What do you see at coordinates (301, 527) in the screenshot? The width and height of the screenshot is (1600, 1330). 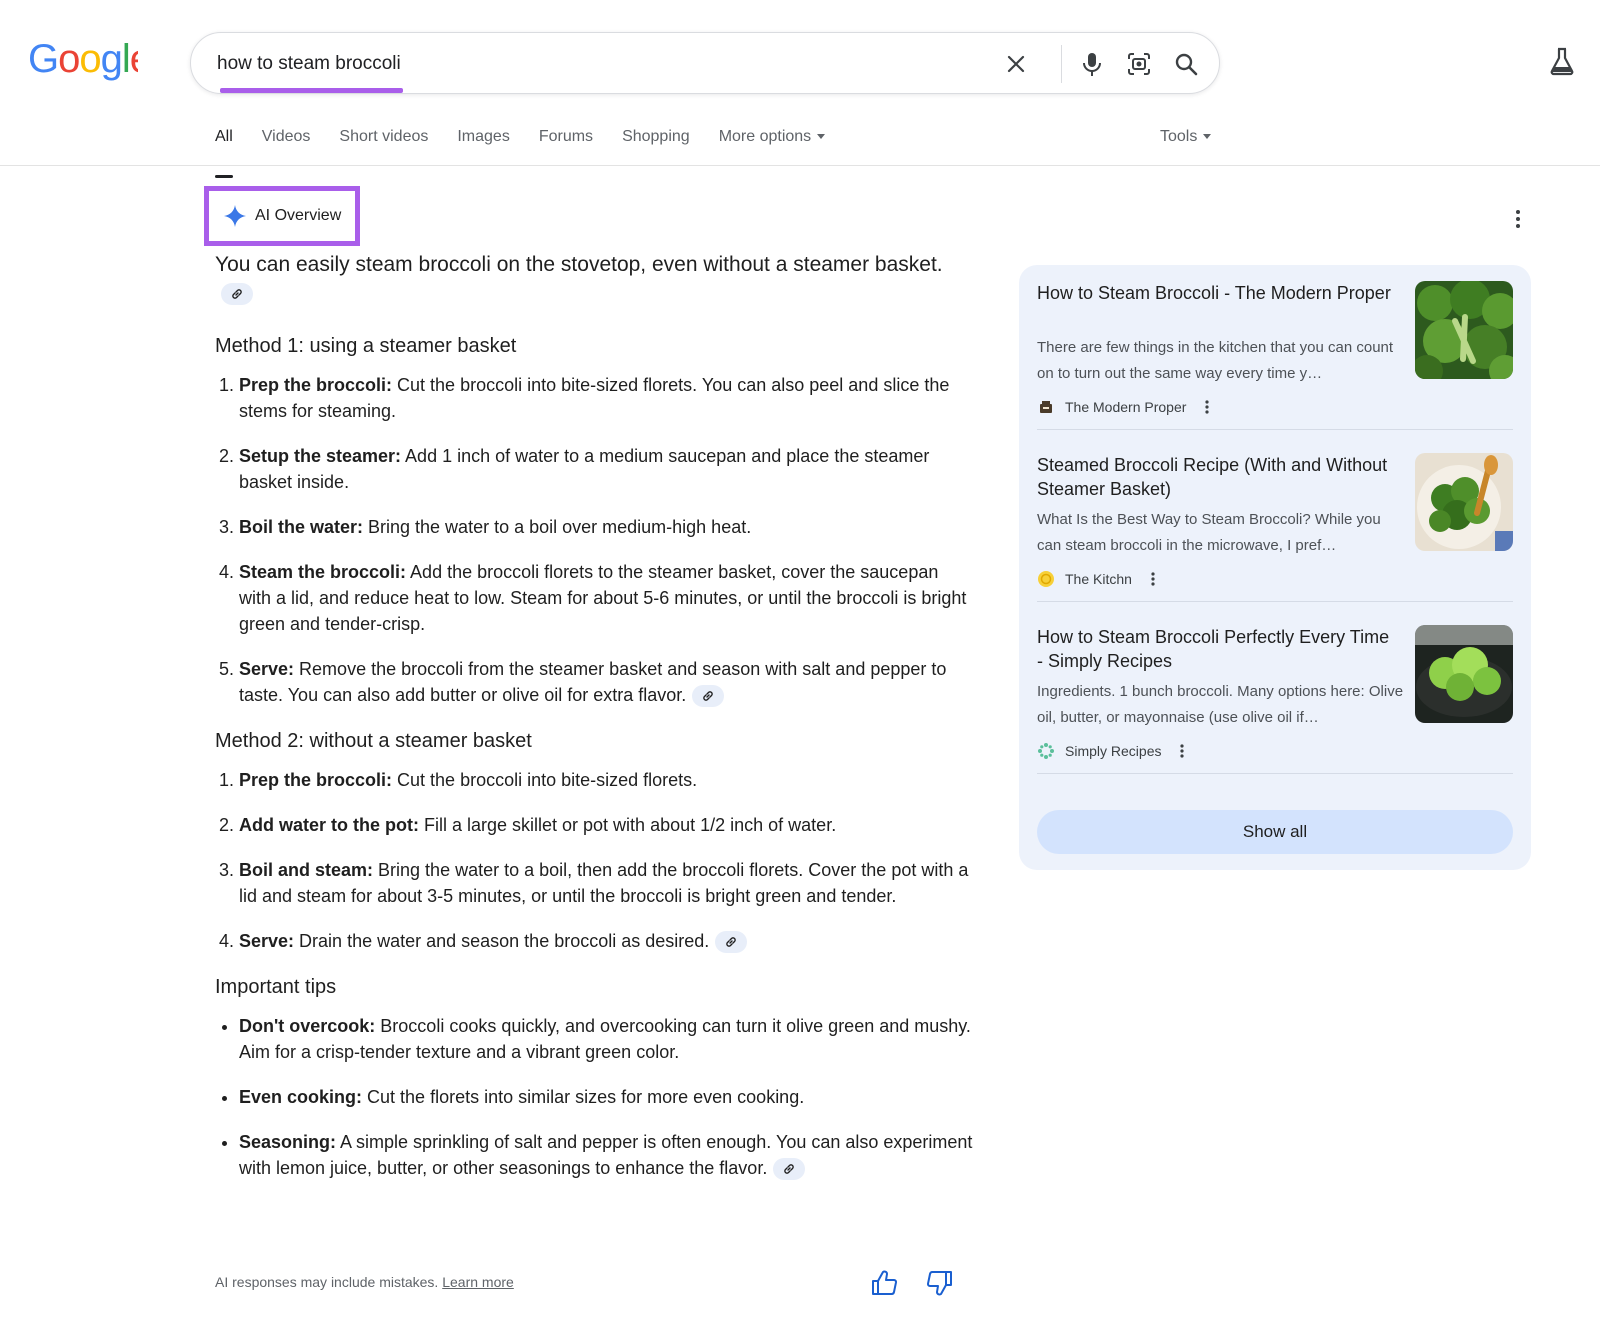 I see `step-label: Boil the water:` at bounding box center [301, 527].